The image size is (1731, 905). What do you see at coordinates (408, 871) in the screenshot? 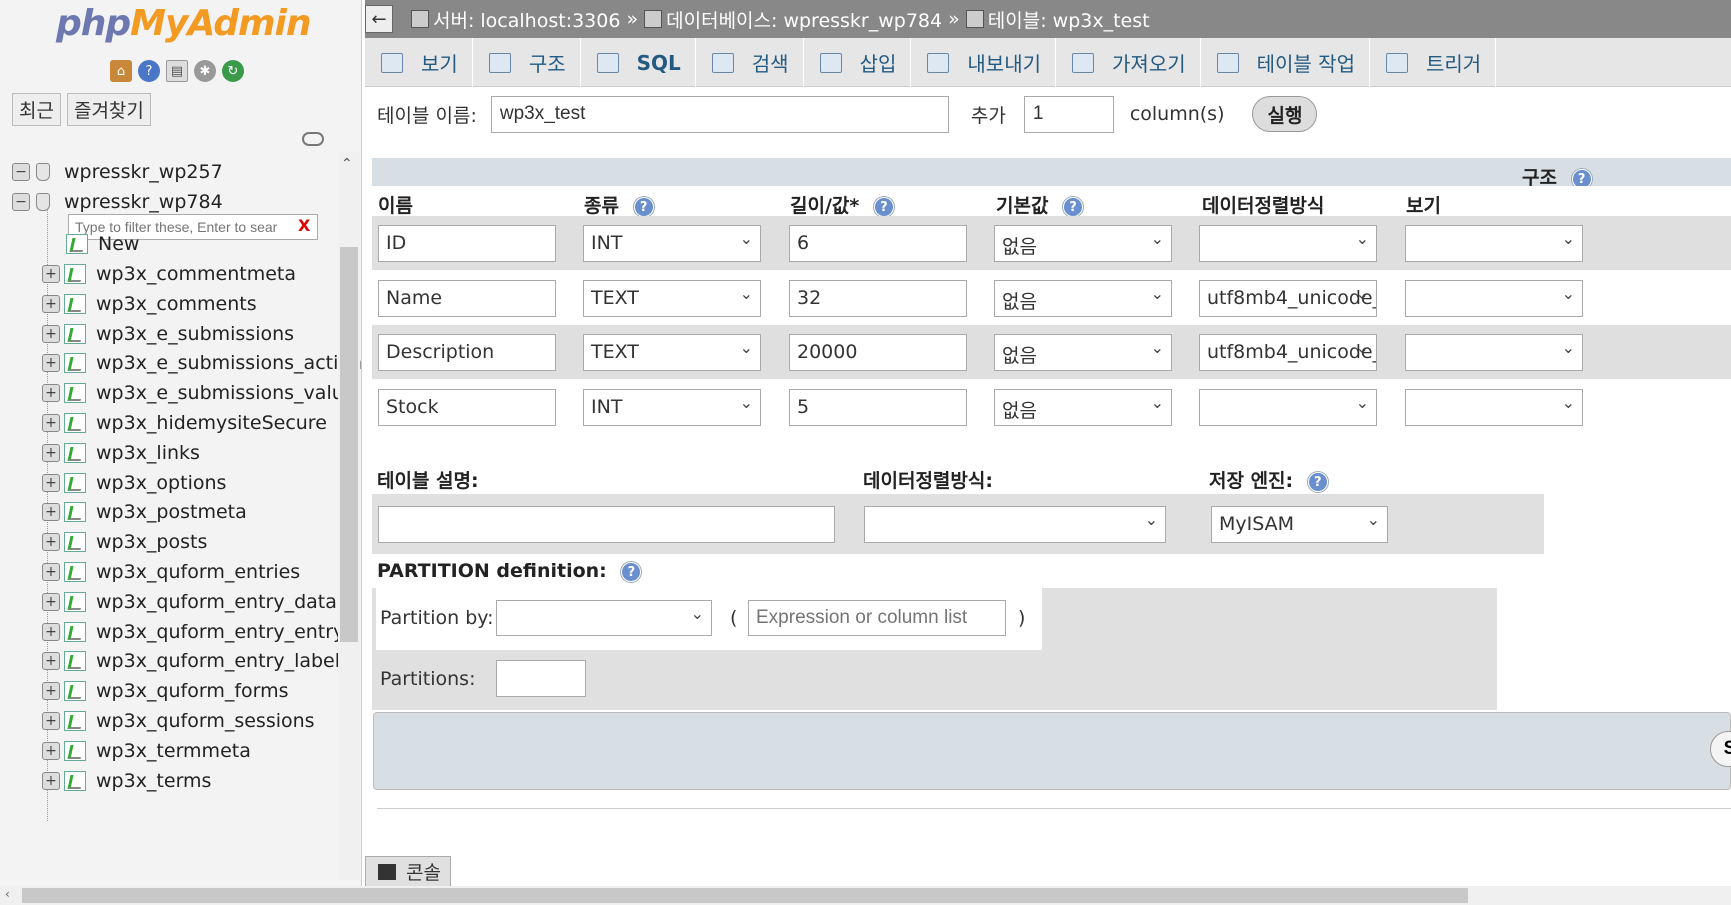
I see `console-tab: 콘솔` at bounding box center [408, 871].